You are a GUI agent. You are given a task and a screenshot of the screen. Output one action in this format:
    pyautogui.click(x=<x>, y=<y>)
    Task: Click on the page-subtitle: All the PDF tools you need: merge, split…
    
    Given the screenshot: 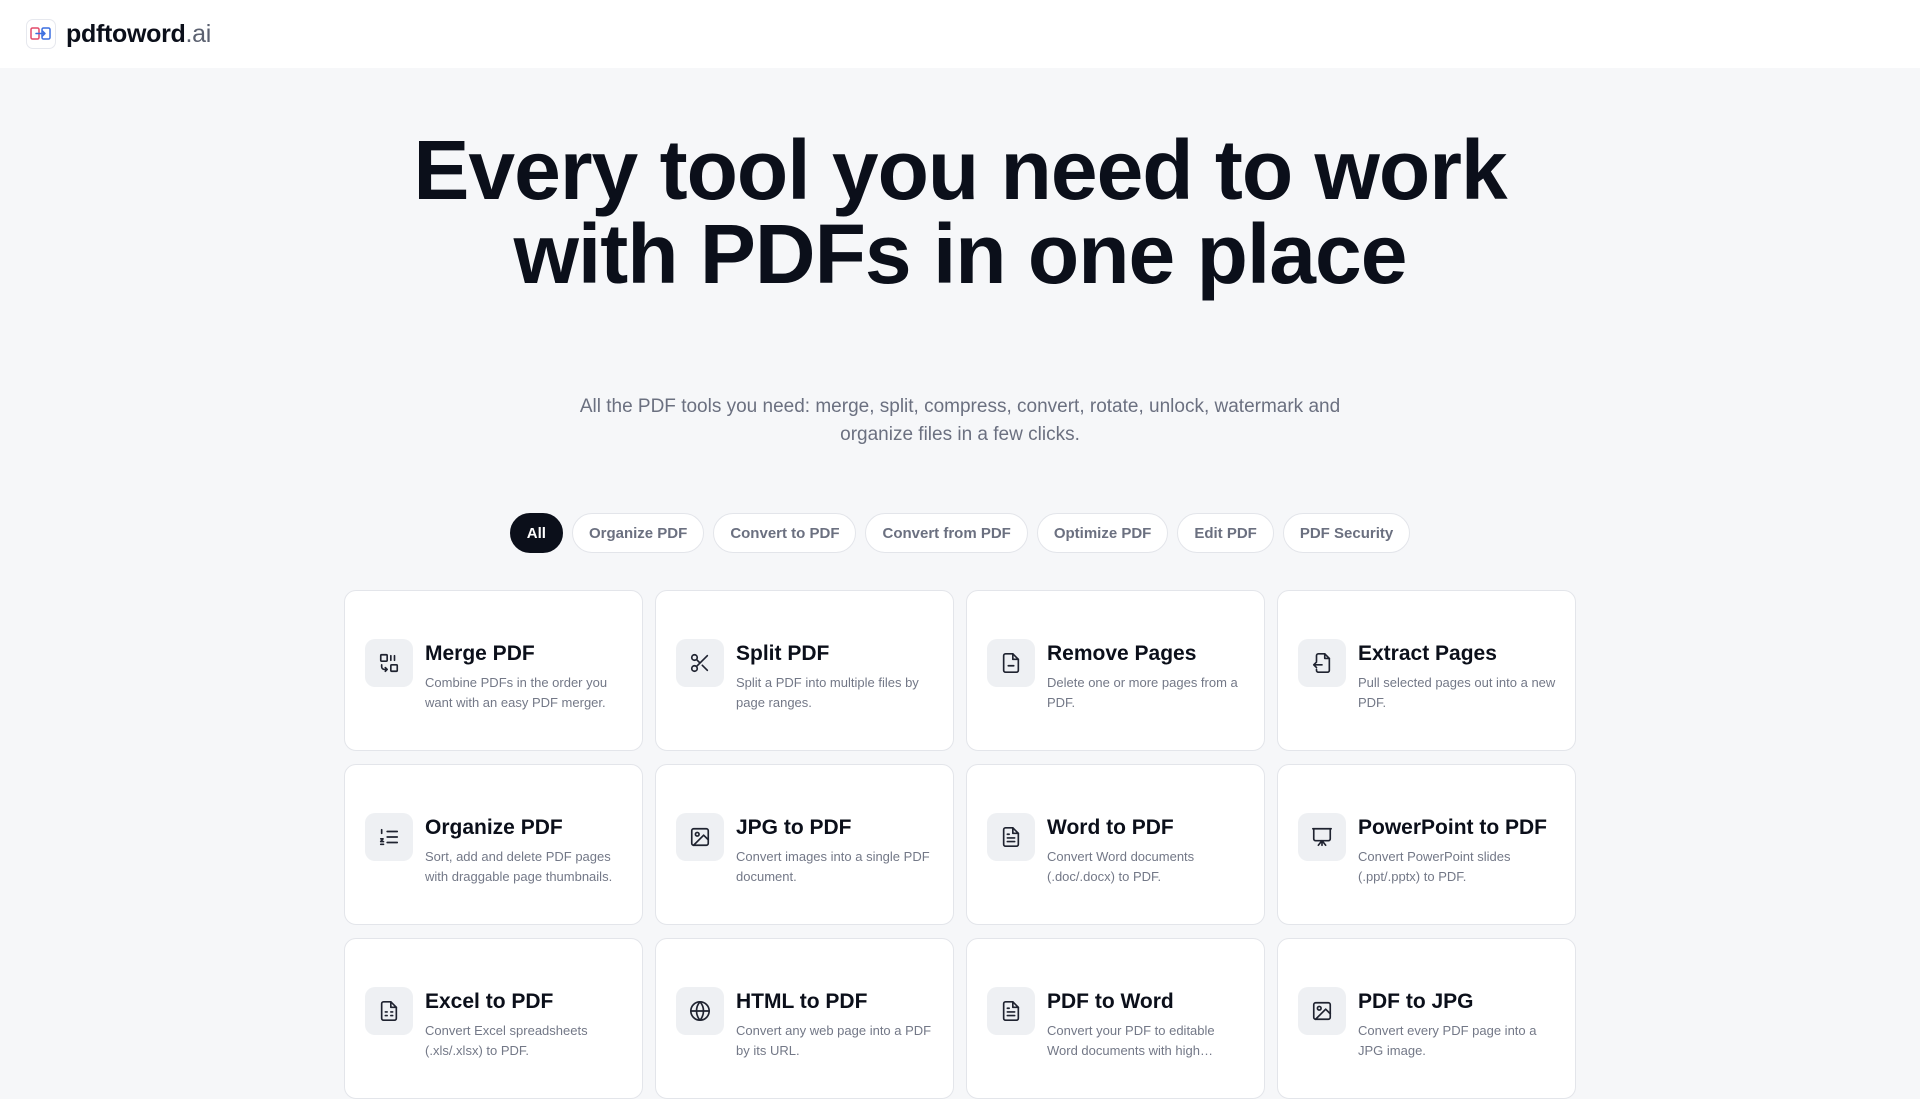 What is the action you would take?
    pyautogui.click(x=960, y=420)
    